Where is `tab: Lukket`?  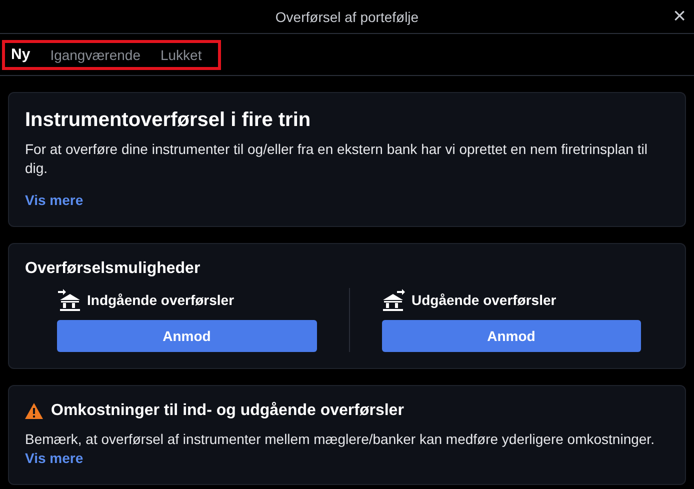 tab: Lukket is located at coordinates (181, 54).